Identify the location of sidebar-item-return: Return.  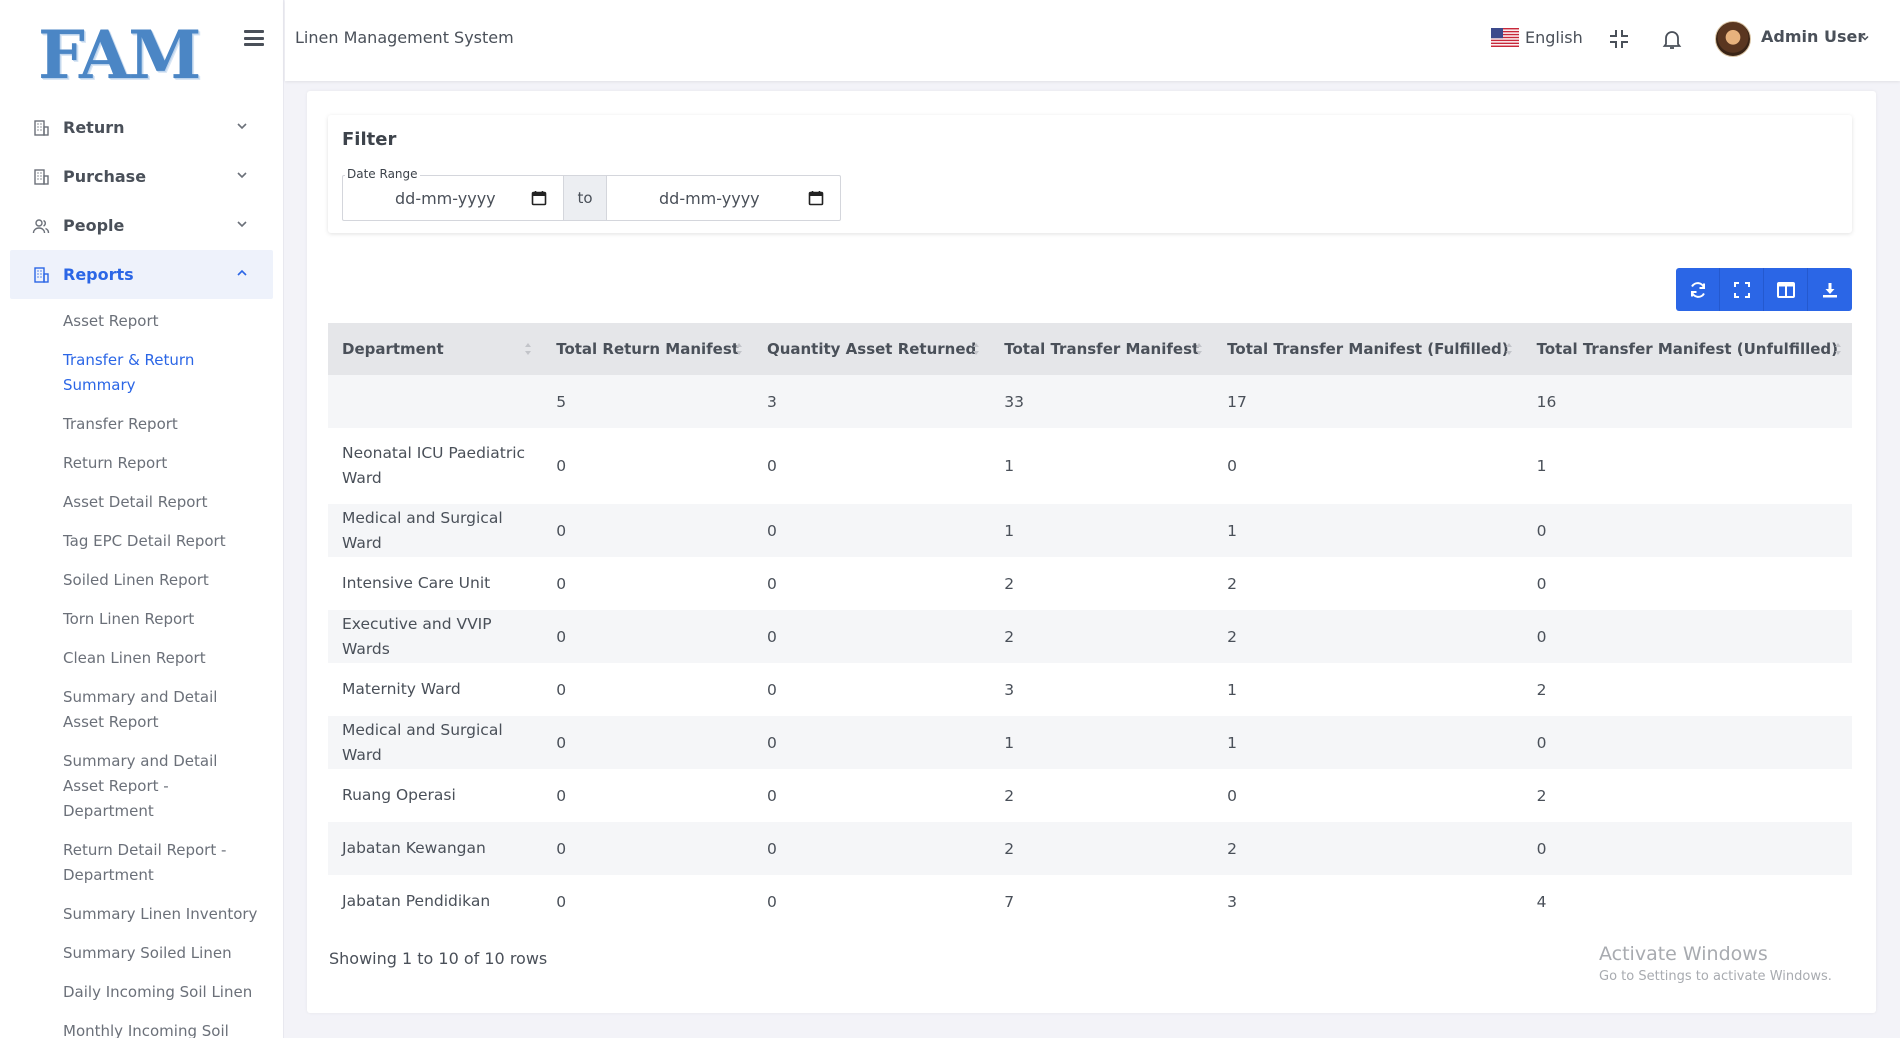
(141, 127).